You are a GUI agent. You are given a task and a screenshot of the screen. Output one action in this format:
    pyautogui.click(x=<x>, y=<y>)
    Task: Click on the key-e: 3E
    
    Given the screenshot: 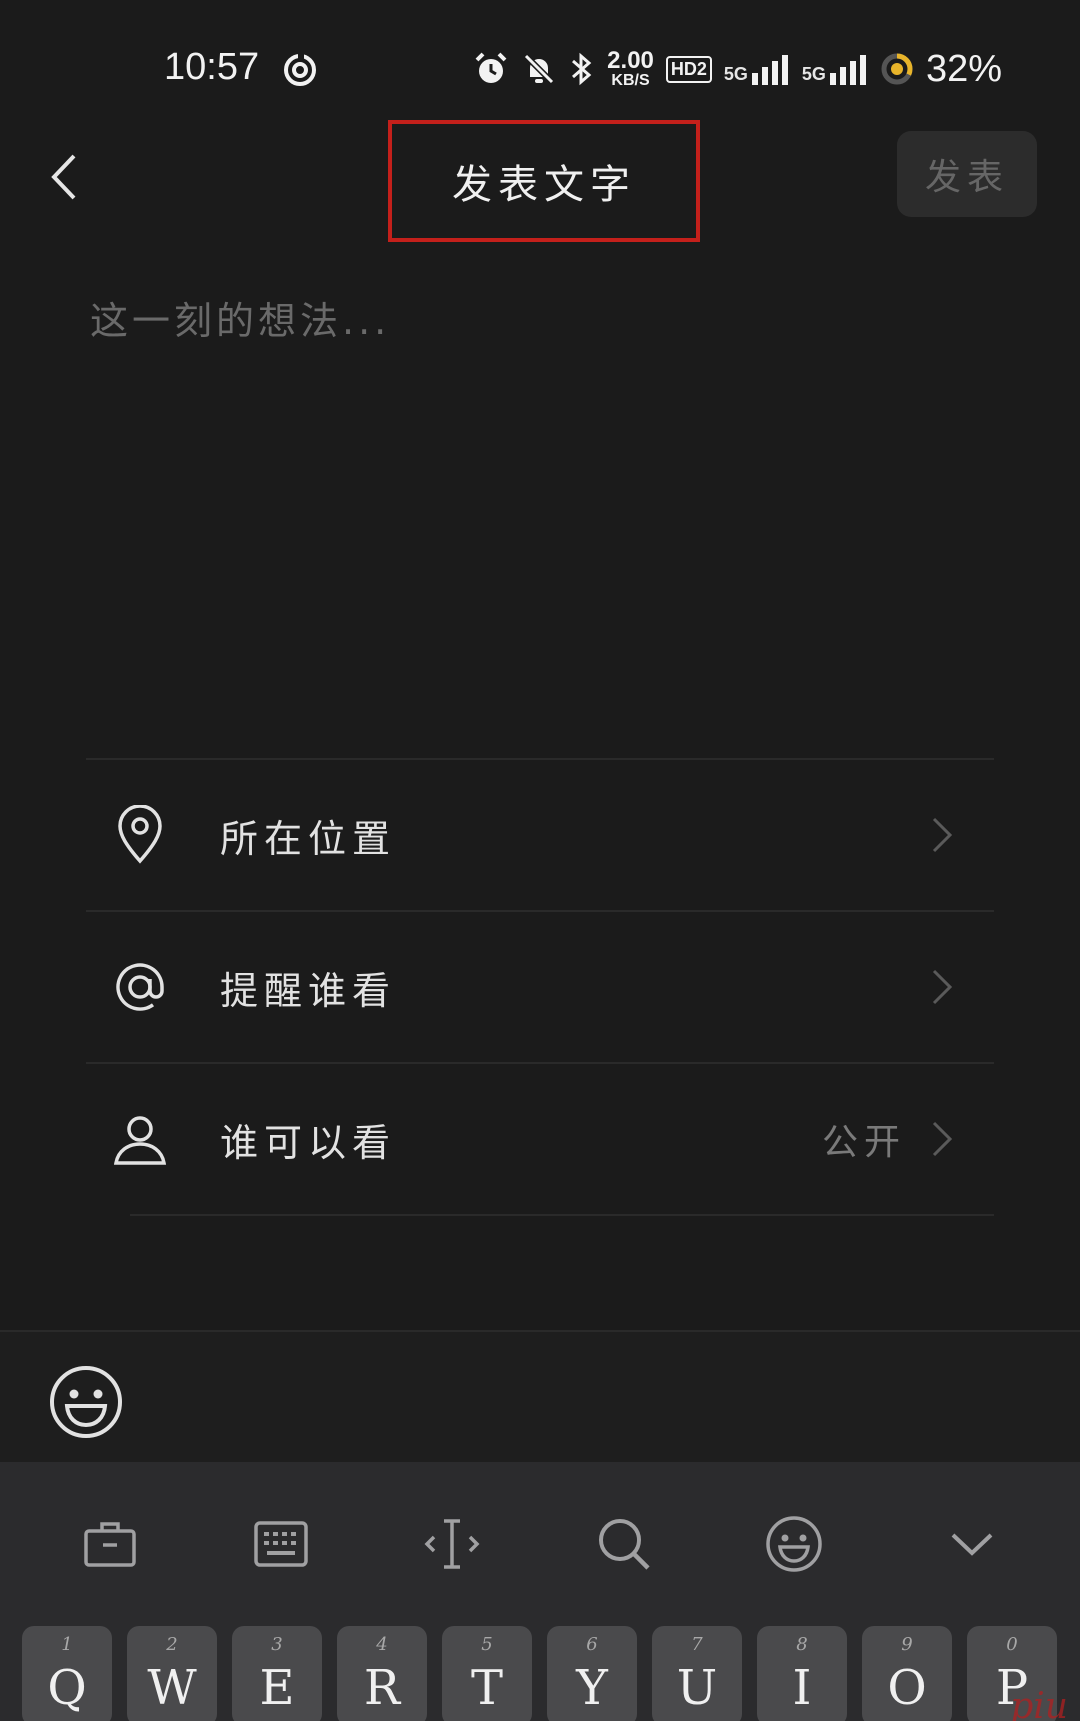 What is the action you would take?
    pyautogui.click(x=277, y=1673)
    